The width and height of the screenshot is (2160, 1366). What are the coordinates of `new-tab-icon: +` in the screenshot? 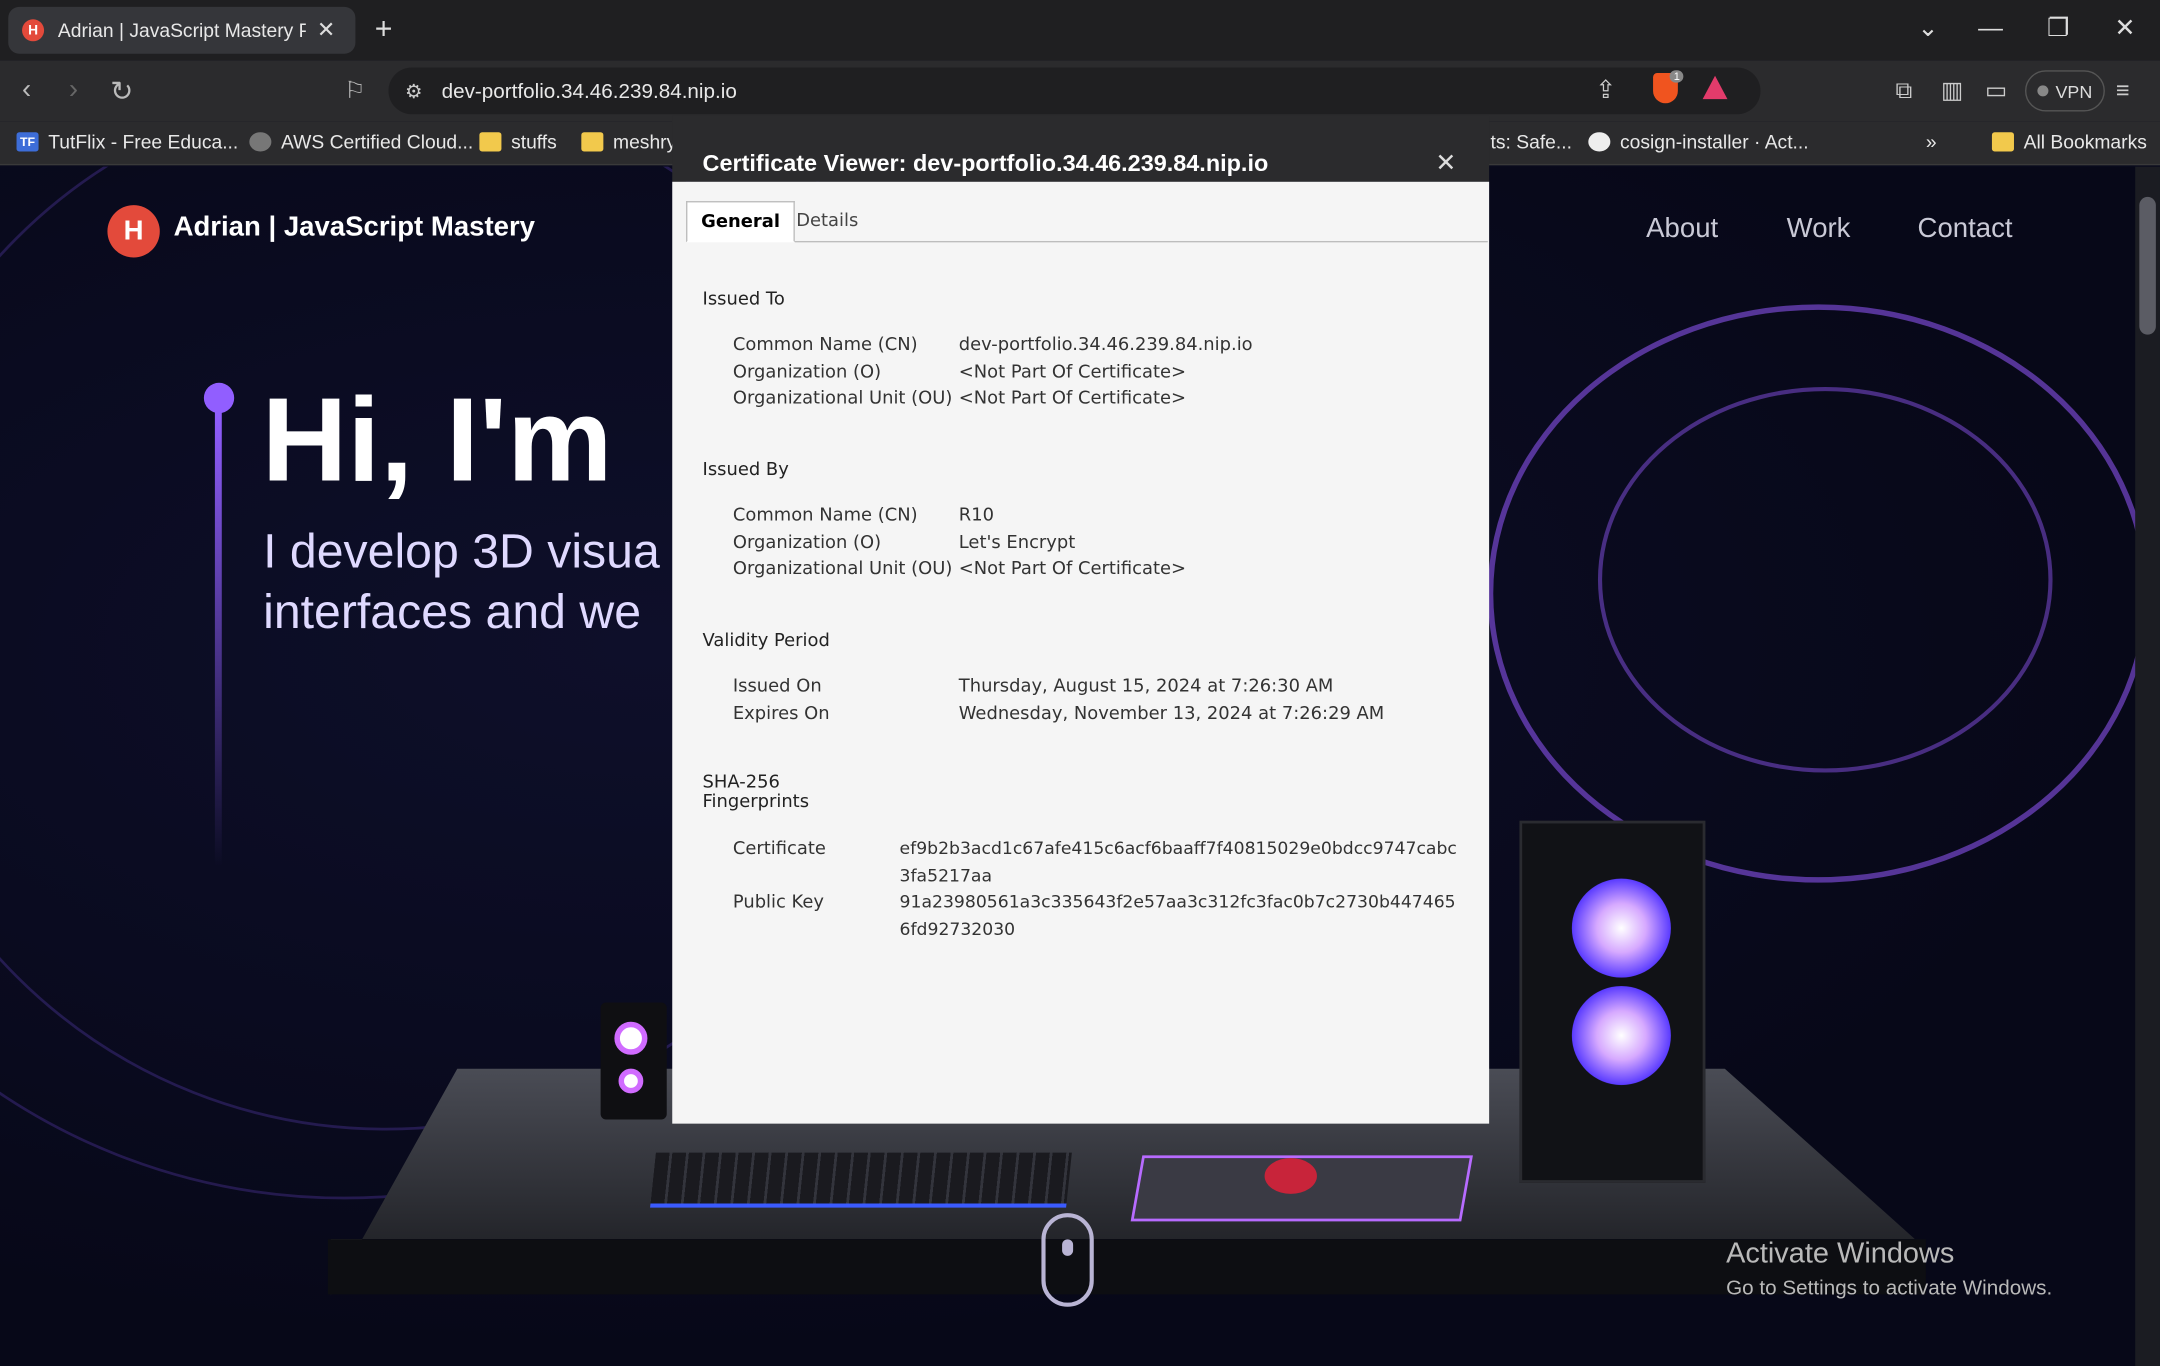 It's located at (384, 28).